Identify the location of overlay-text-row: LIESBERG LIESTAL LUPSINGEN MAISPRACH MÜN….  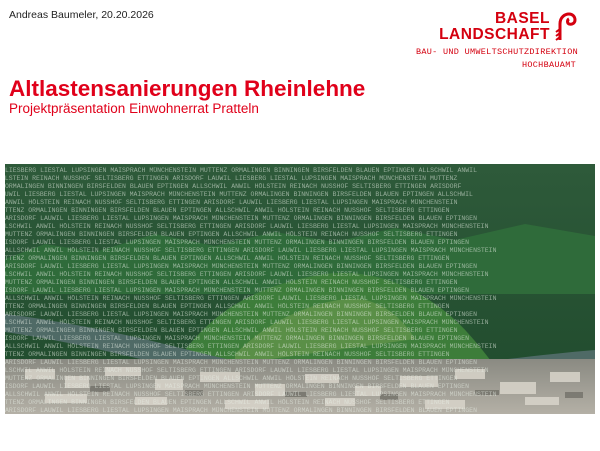
(241, 170).